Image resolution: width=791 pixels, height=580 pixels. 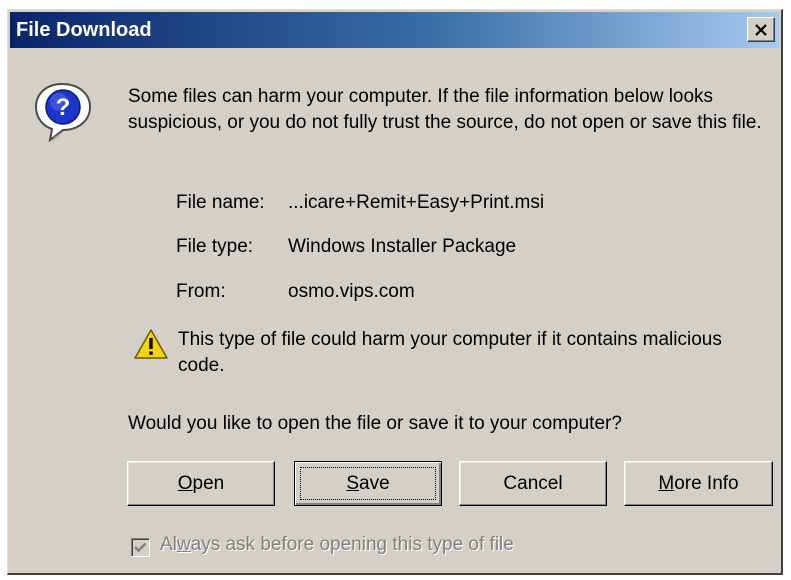 I want to click on from-label: From:, so click(x=201, y=291).